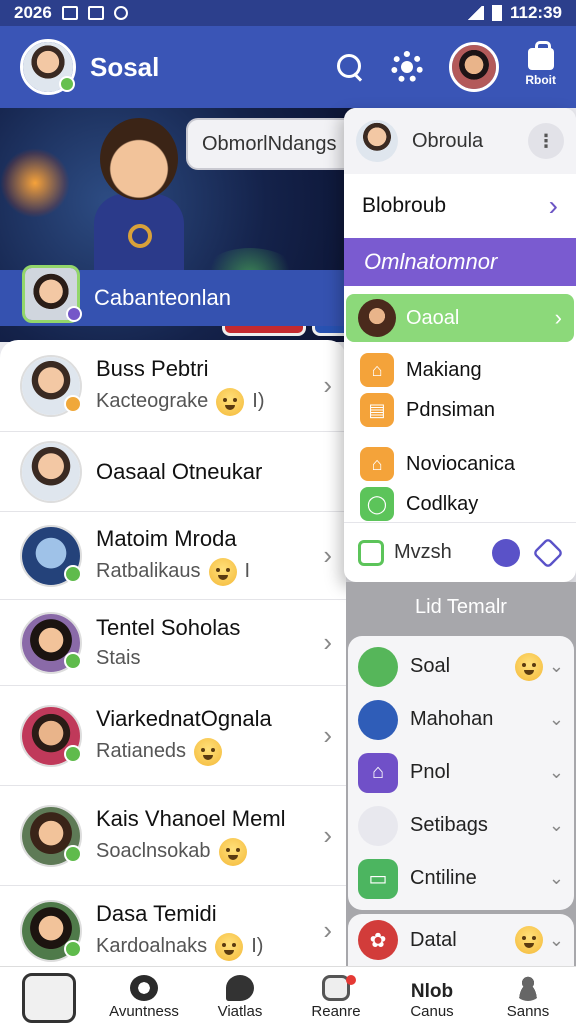  What do you see at coordinates (461, 666) in the screenshot?
I see `right-list-item: Soal ⌄` at bounding box center [461, 666].